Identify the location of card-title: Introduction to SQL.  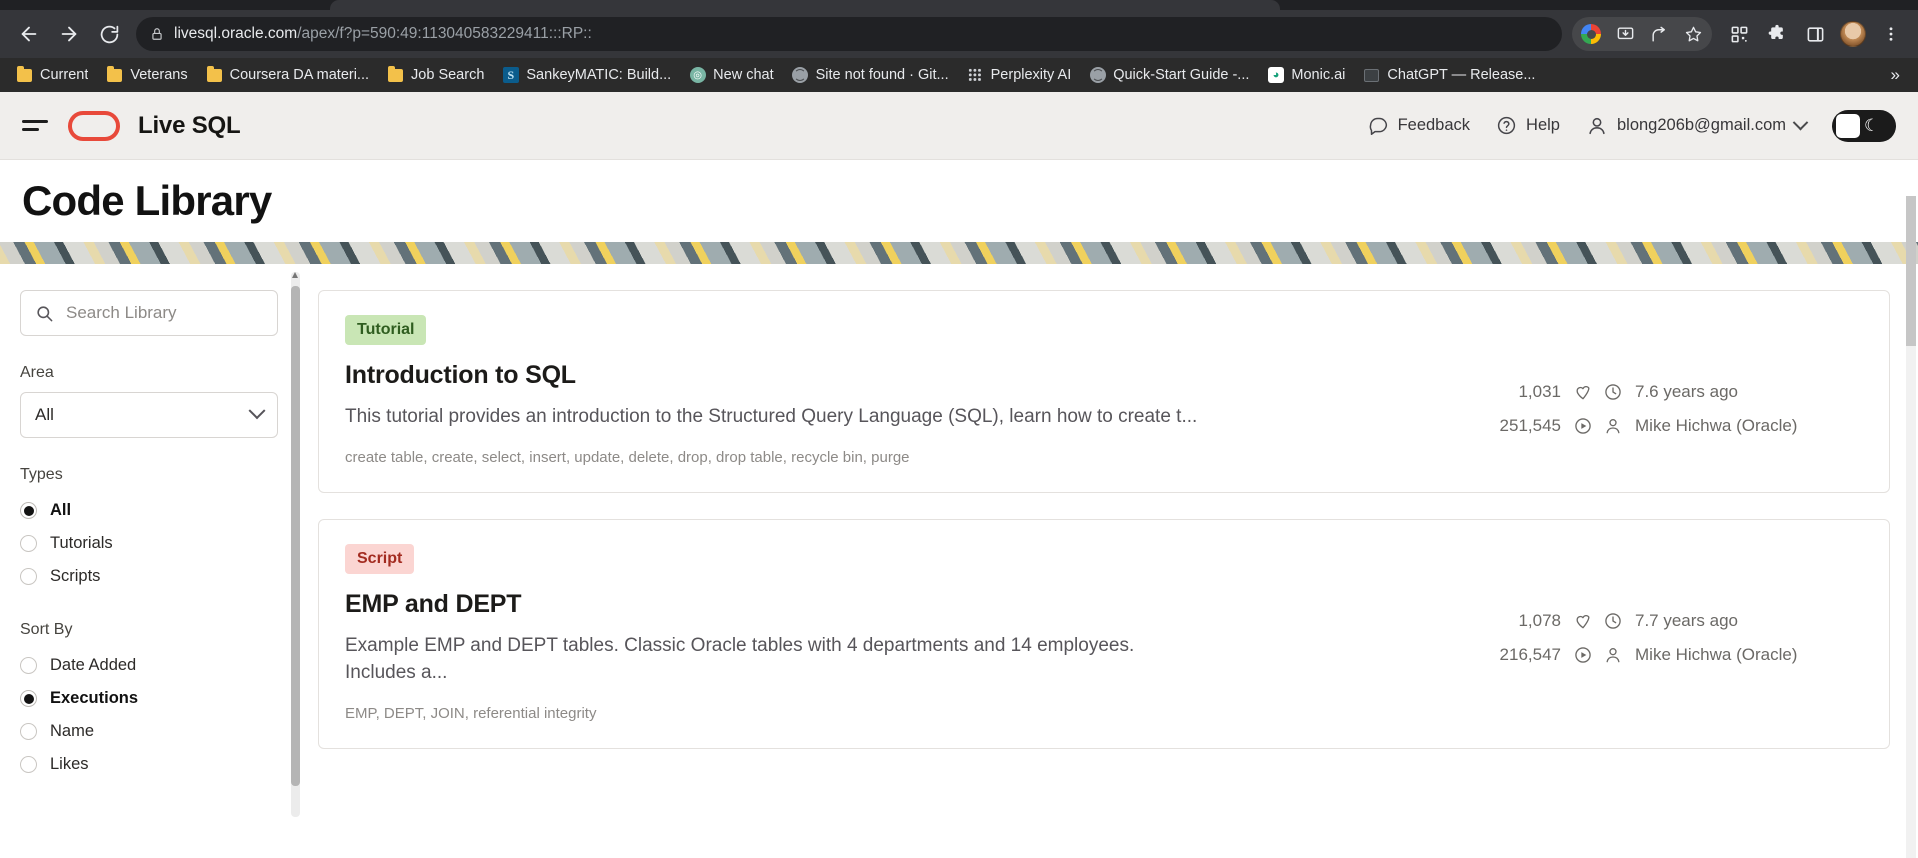
(884, 375).